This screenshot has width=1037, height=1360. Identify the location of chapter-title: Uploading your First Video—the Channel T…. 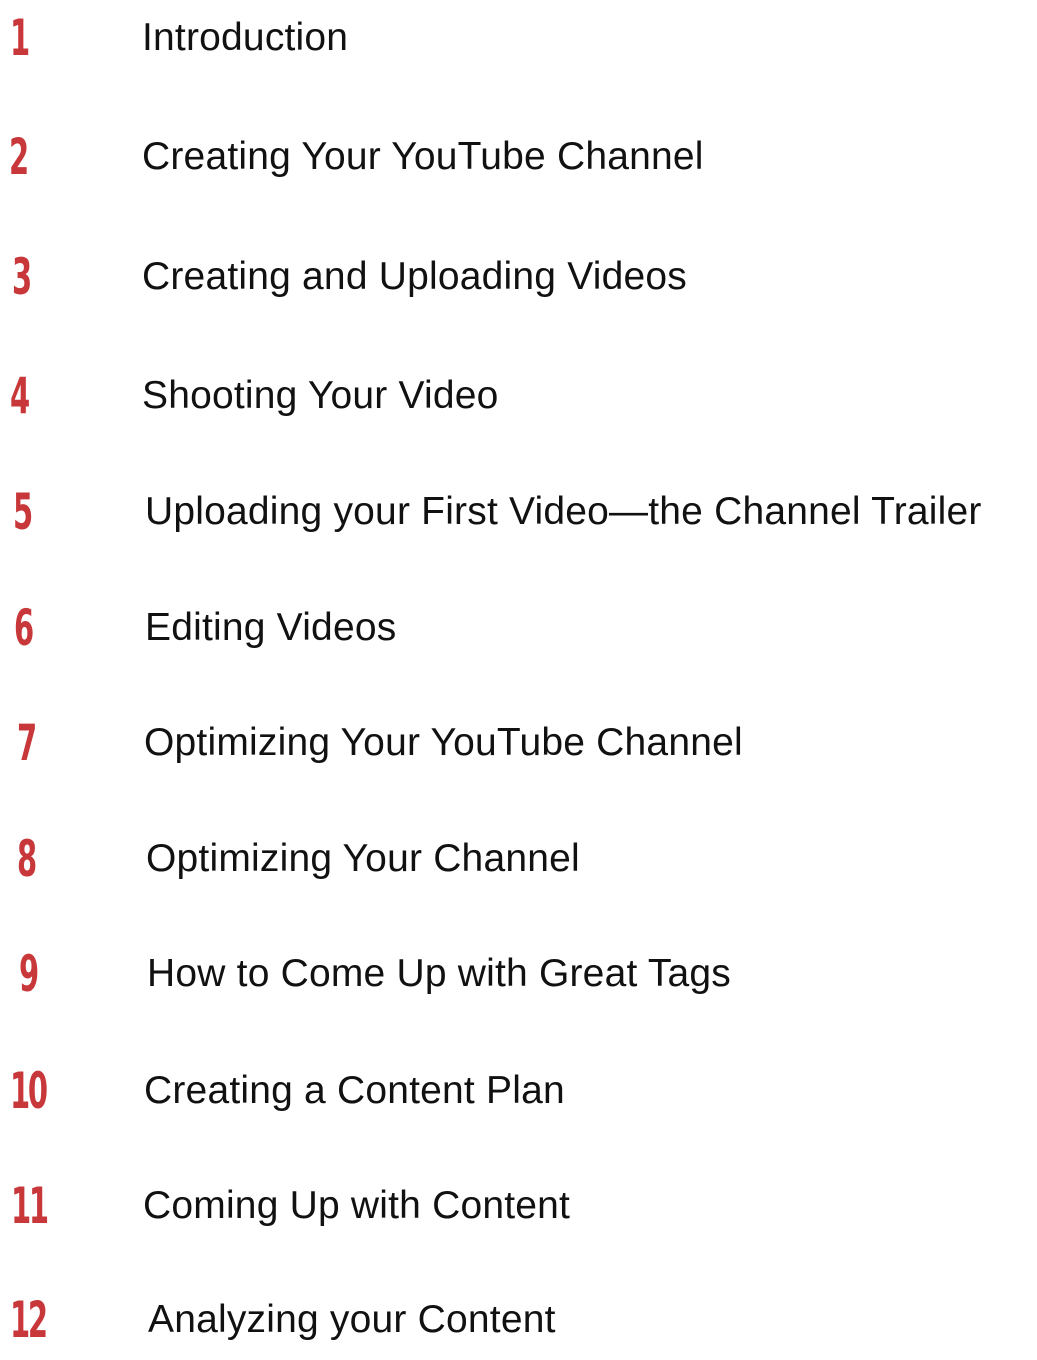
(563, 511).